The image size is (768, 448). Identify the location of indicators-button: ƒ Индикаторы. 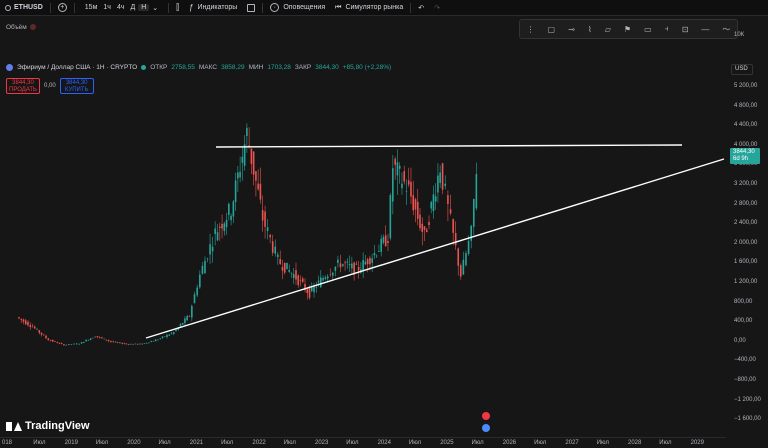
(213, 8).